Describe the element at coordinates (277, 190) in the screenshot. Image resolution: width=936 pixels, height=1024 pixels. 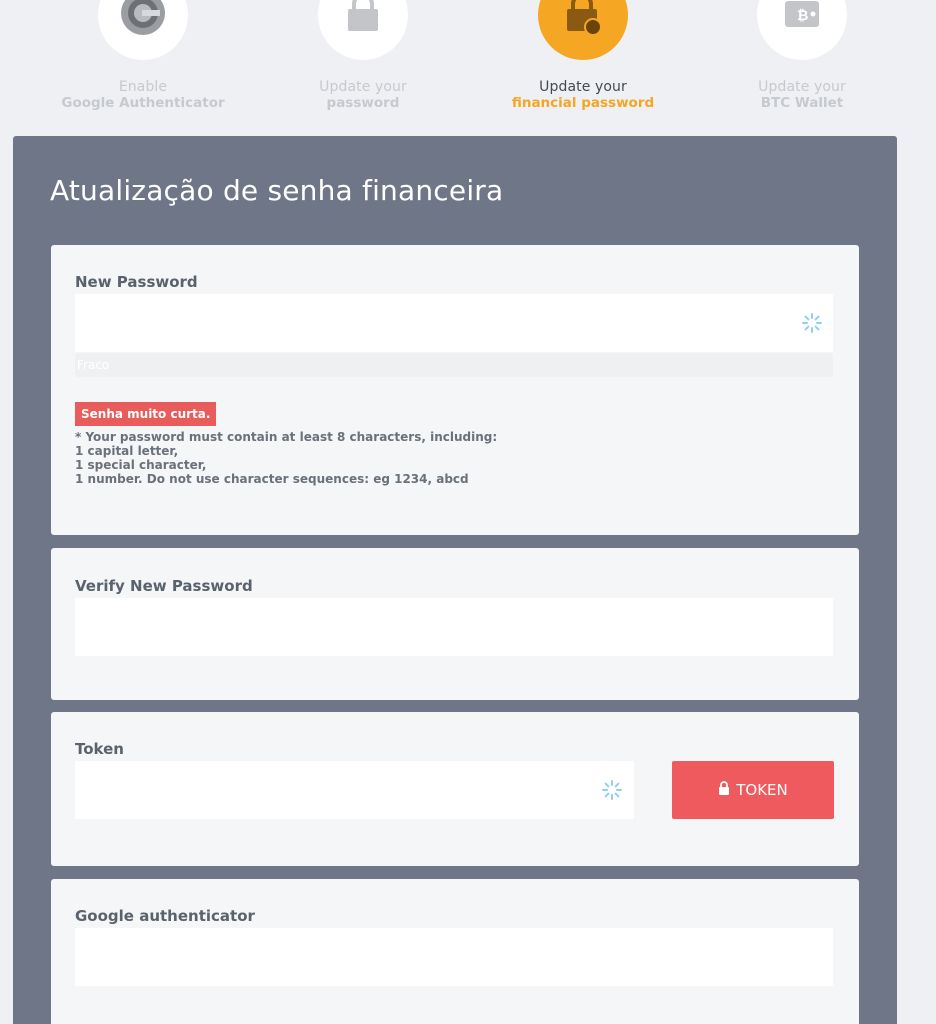
I see `page-title: Atualização de senha financeira` at that location.